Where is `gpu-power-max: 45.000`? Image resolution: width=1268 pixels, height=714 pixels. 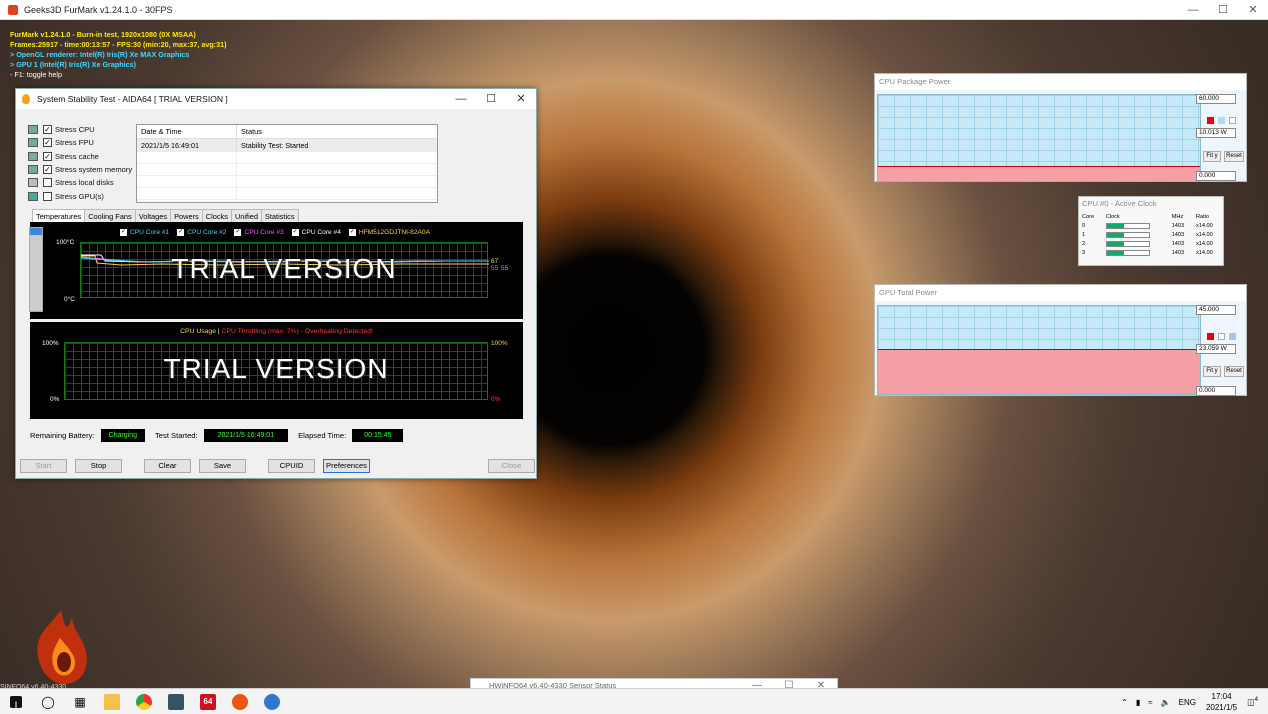 gpu-power-max: 45.000 is located at coordinates (1216, 310).